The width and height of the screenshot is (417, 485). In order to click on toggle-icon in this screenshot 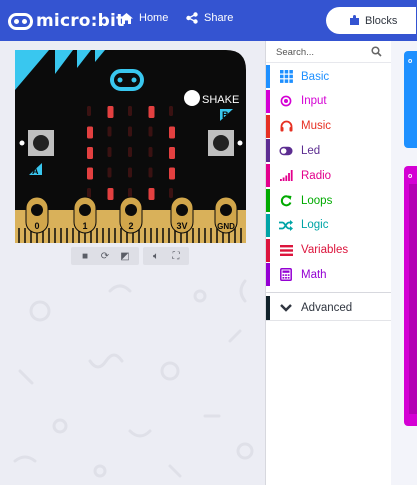, I will do `click(286, 151)`.